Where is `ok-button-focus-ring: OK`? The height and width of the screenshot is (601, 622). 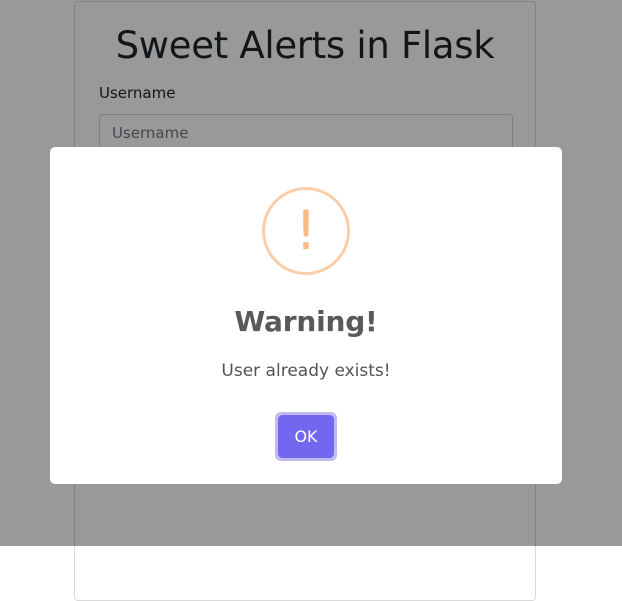 ok-button-focus-ring: OK is located at coordinates (306, 436).